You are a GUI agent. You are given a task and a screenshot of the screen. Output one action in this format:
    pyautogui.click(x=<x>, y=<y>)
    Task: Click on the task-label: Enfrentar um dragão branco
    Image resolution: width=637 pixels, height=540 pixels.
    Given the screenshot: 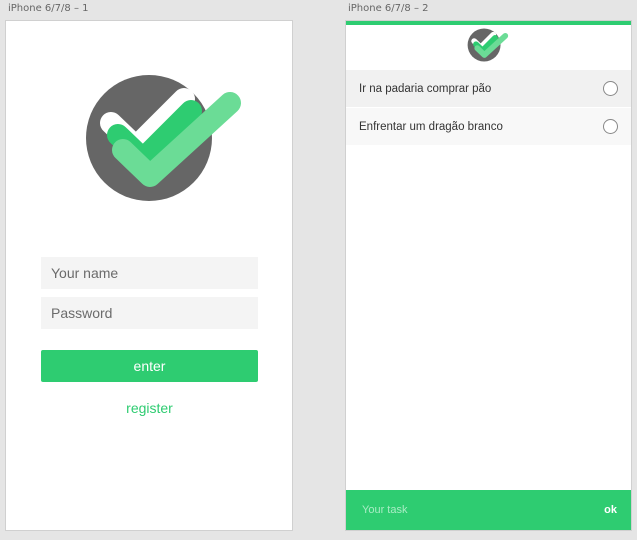 What is the action you would take?
    pyautogui.click(x=431, y=126)
    